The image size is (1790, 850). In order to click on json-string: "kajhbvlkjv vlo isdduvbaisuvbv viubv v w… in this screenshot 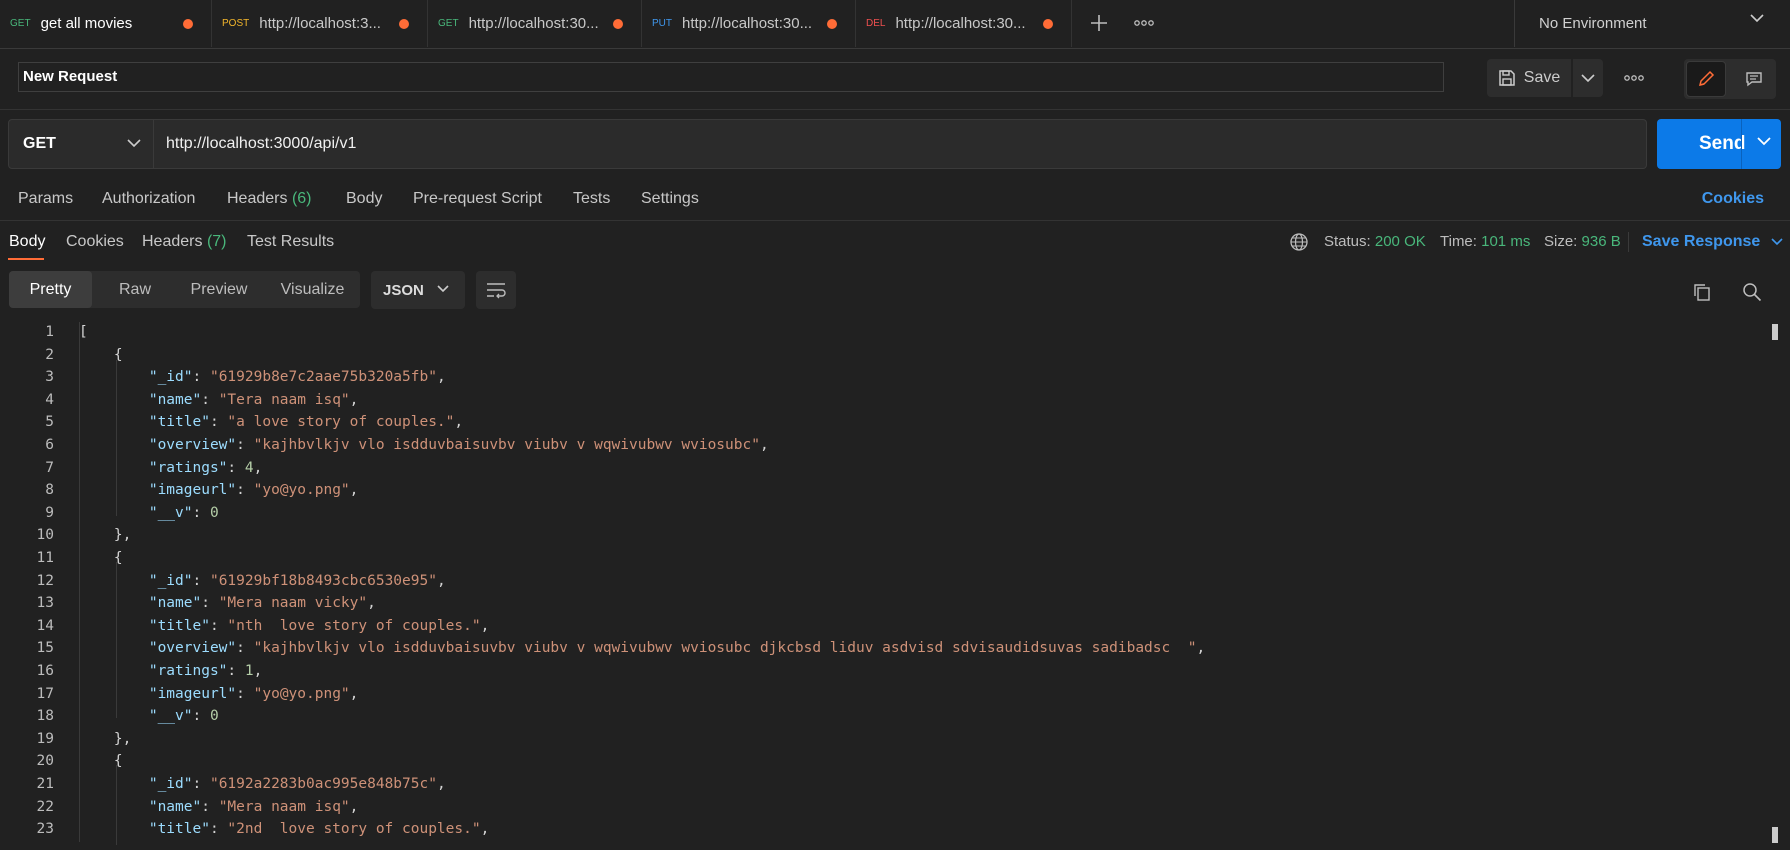, I will do `click(506, 445)`.